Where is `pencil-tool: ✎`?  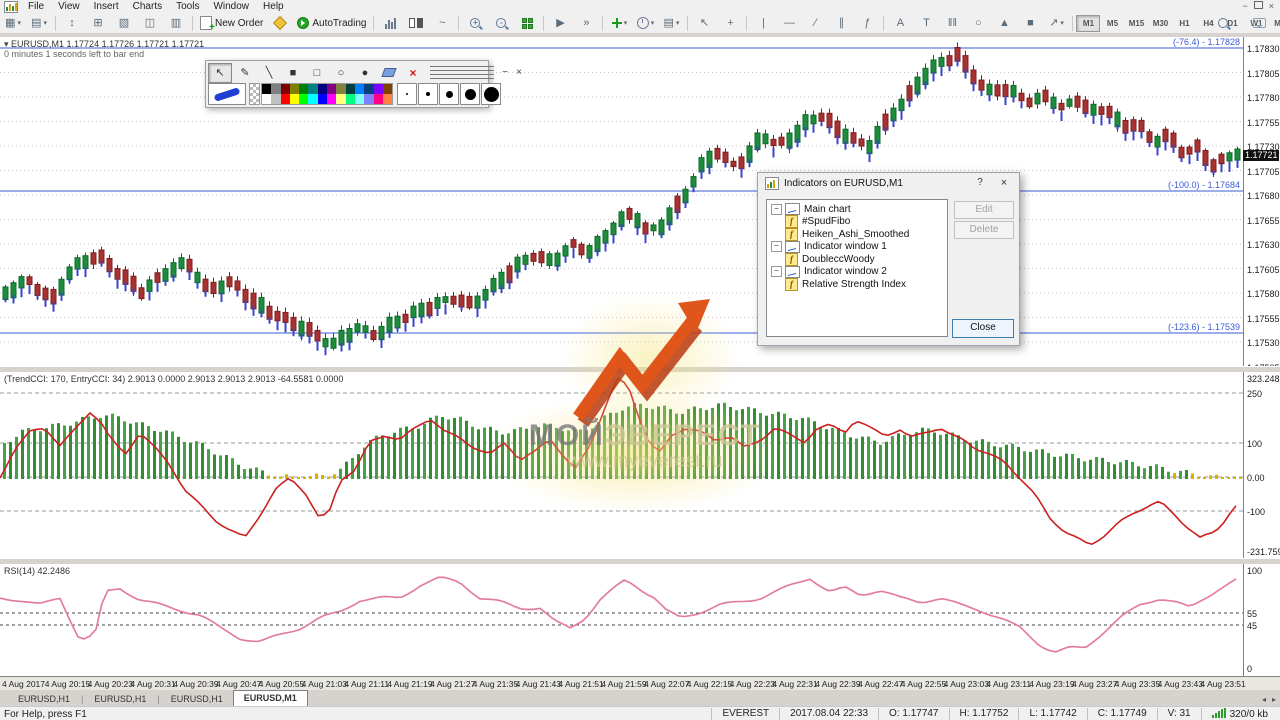
pencil-tool: ✎ is located at coordinates (245, 73).